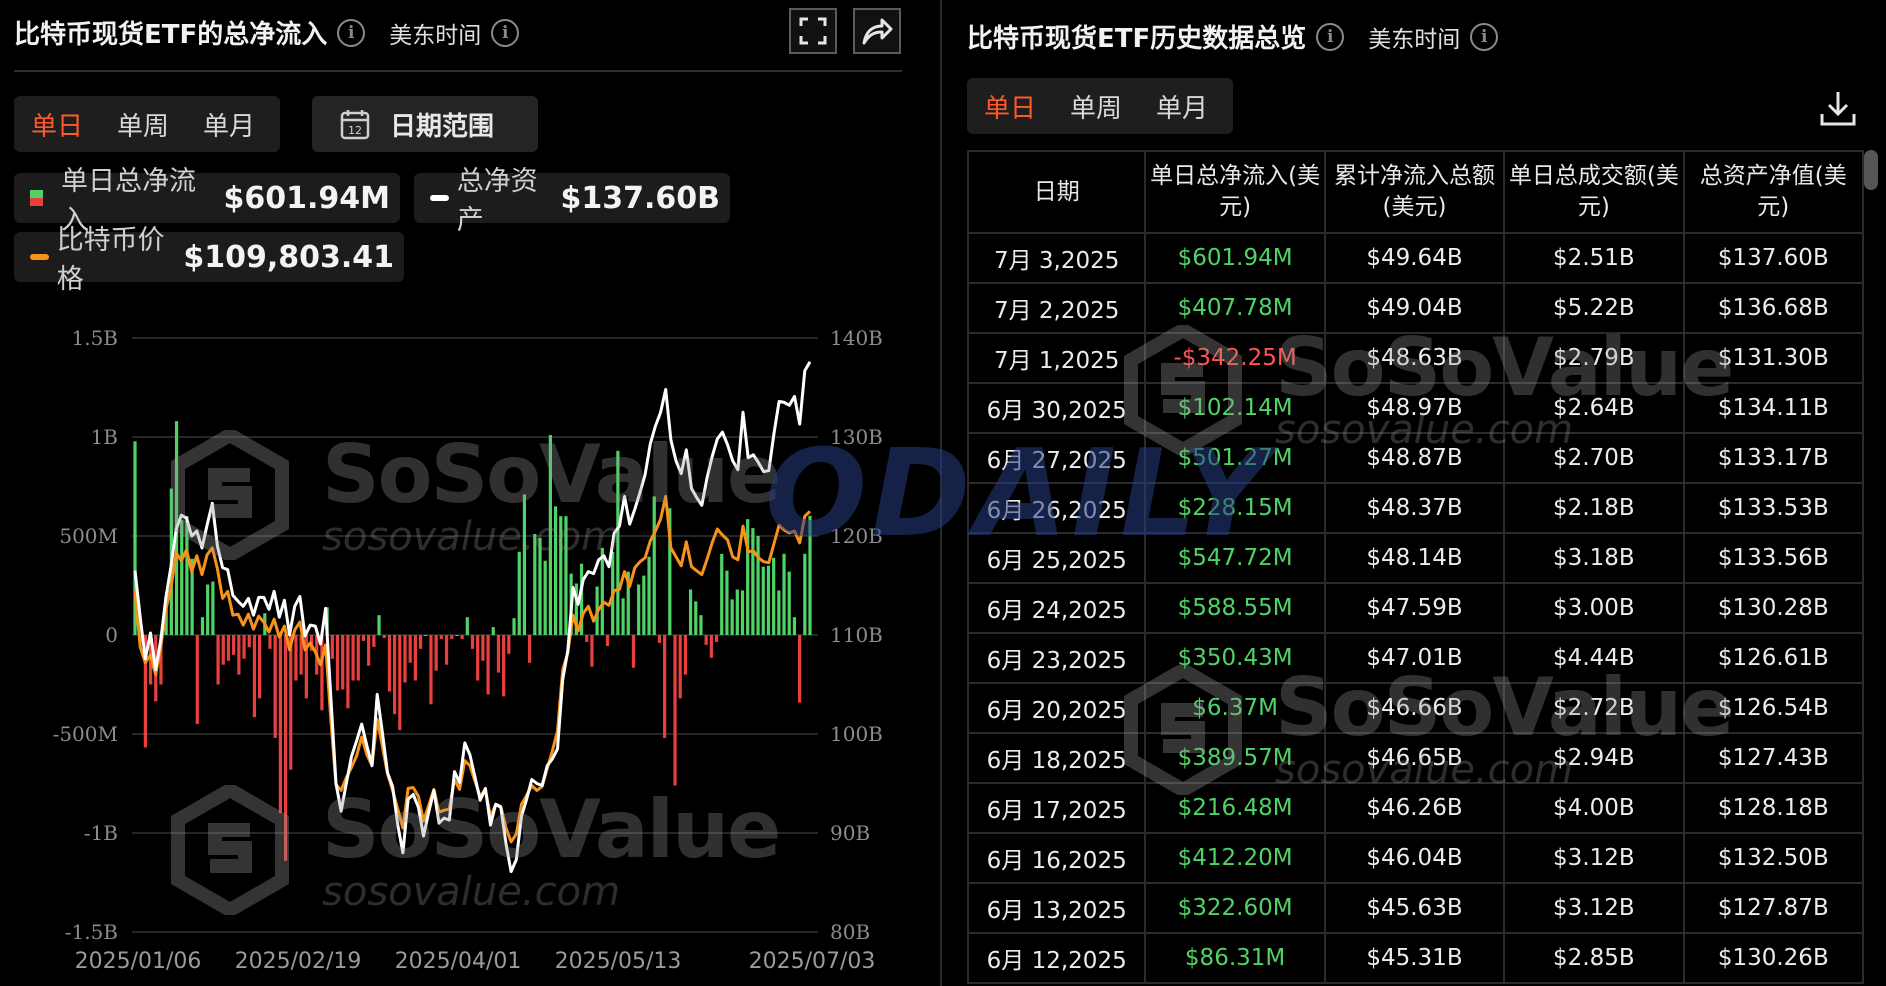 The height and width of the screenshot is (986, 1886). Describe the element at coordinates (1415, 408) in the screenshot. I see `table-row: 6月 30,2025 $102.14M $48.97B $2.64B $134.11B` at that location.